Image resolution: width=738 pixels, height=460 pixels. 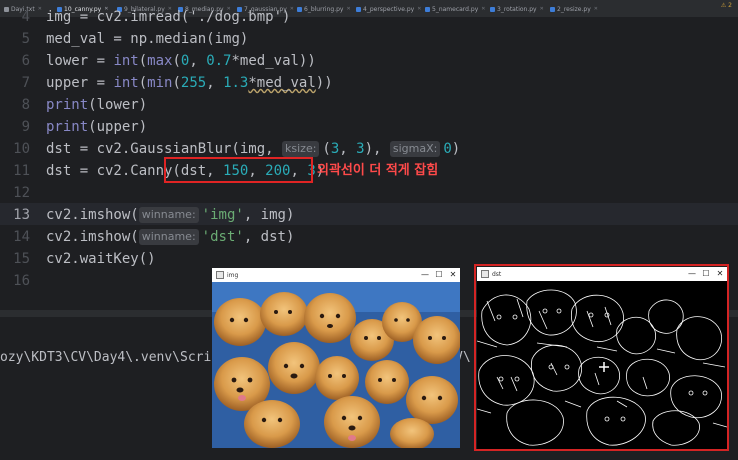 What do you see at coordinates (25, 83) in the screenshot?
I see `line-number: 7` at bounding box center [25, 83].